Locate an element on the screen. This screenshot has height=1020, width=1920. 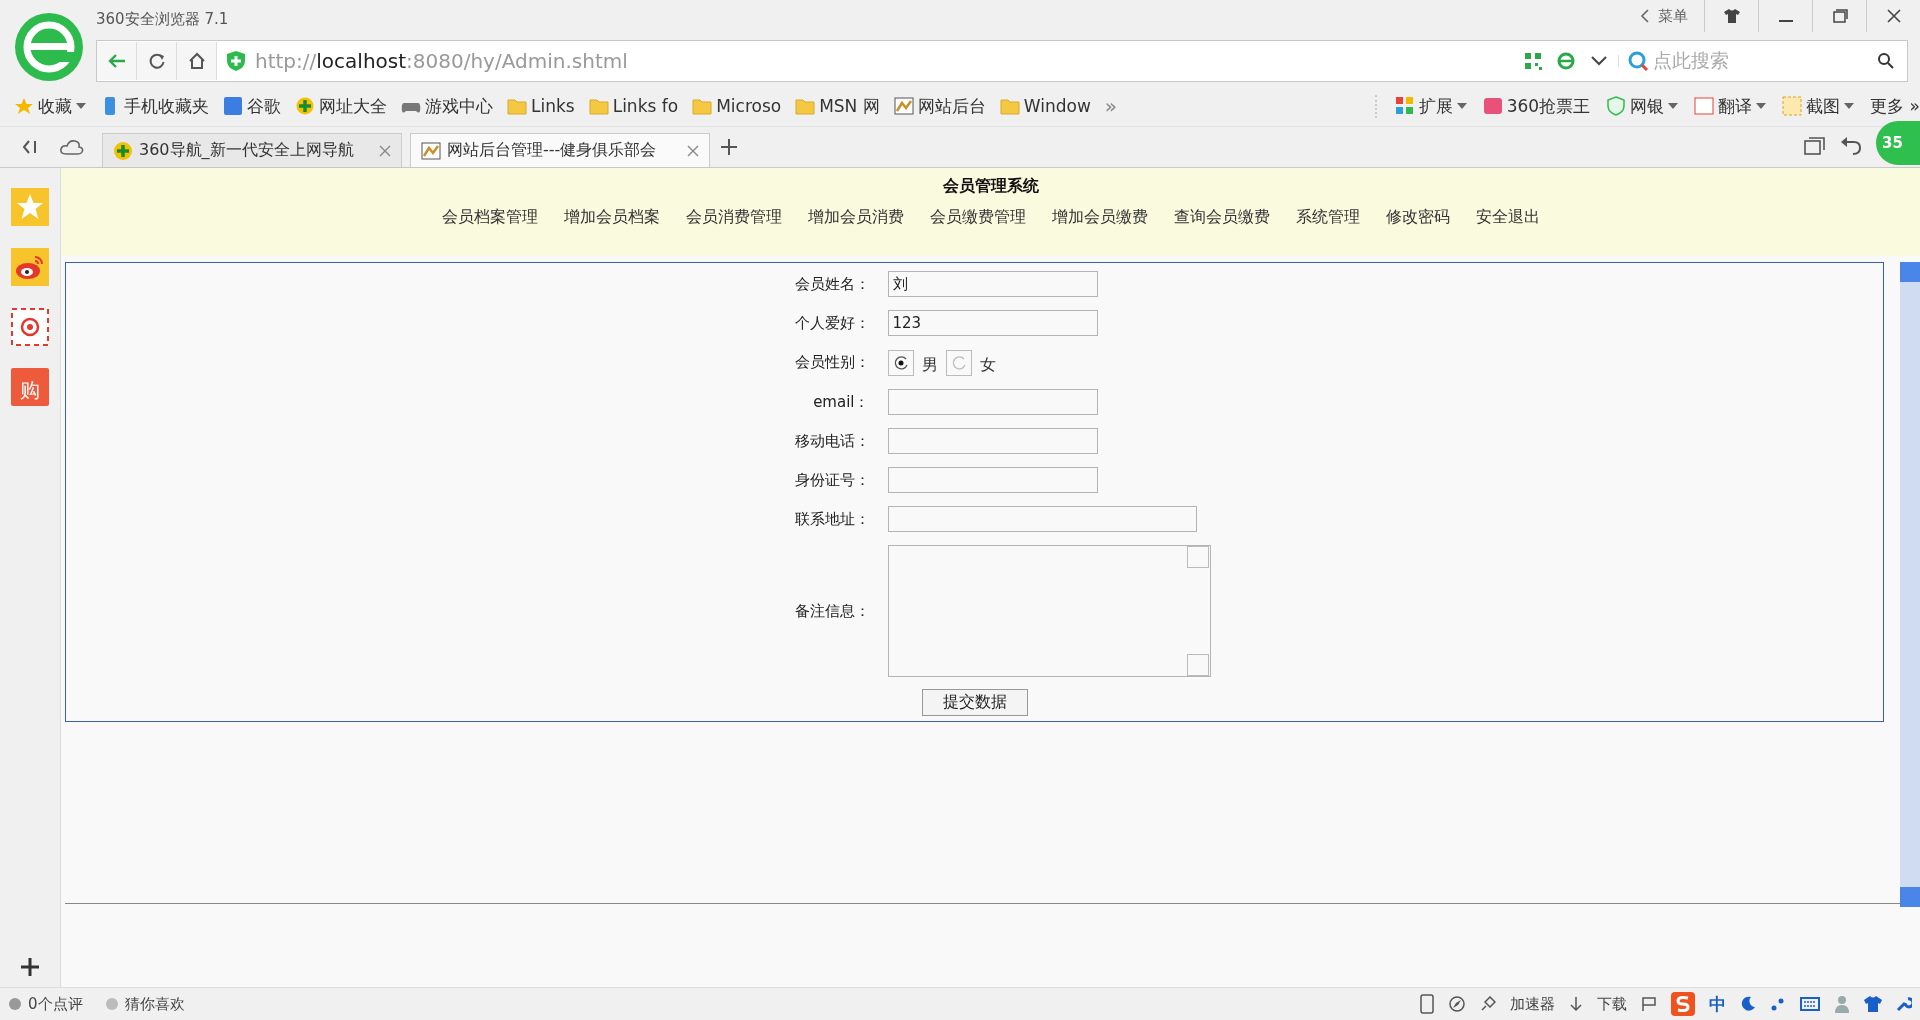
nav-link: 增加会员档案 is located at coordinates (611, 217).